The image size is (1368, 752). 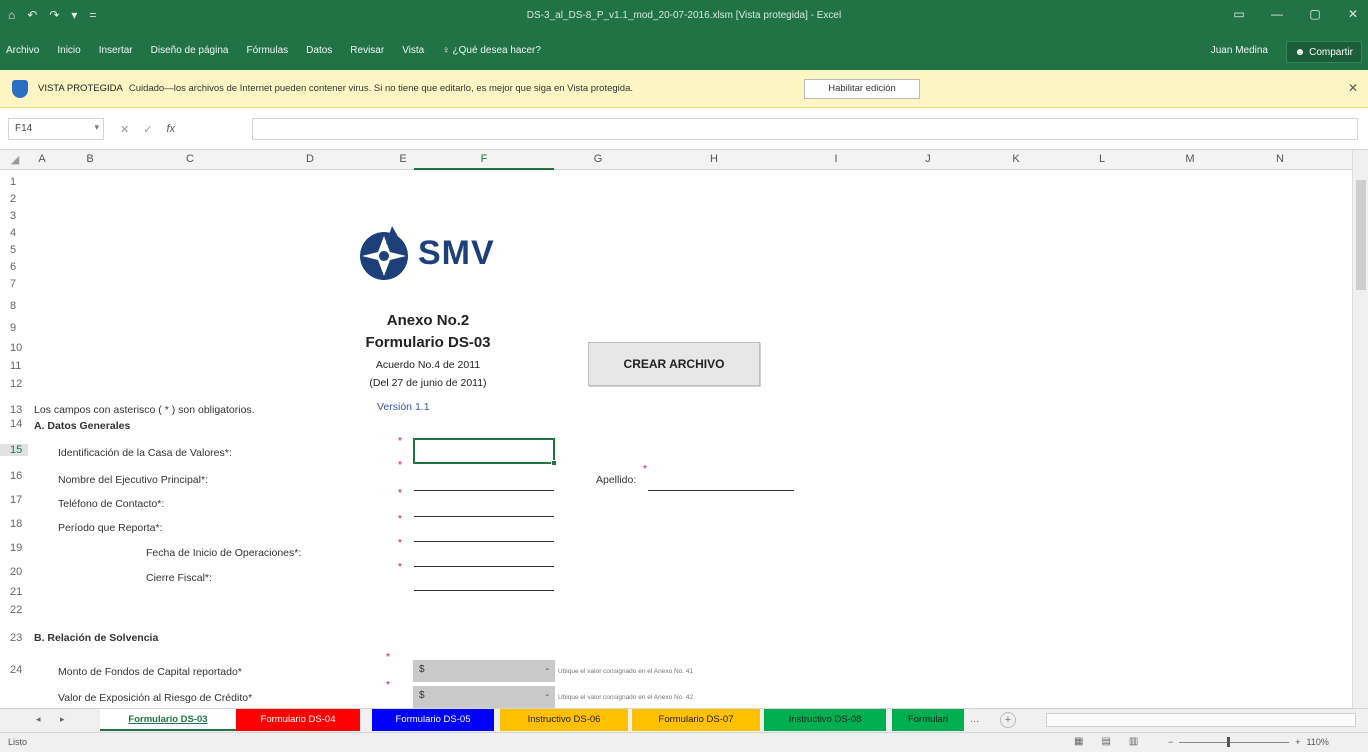 What do you see at coordinates (14, 548) in the screenshot?
I see `row-header: 19` at bounding box center [14, 548].